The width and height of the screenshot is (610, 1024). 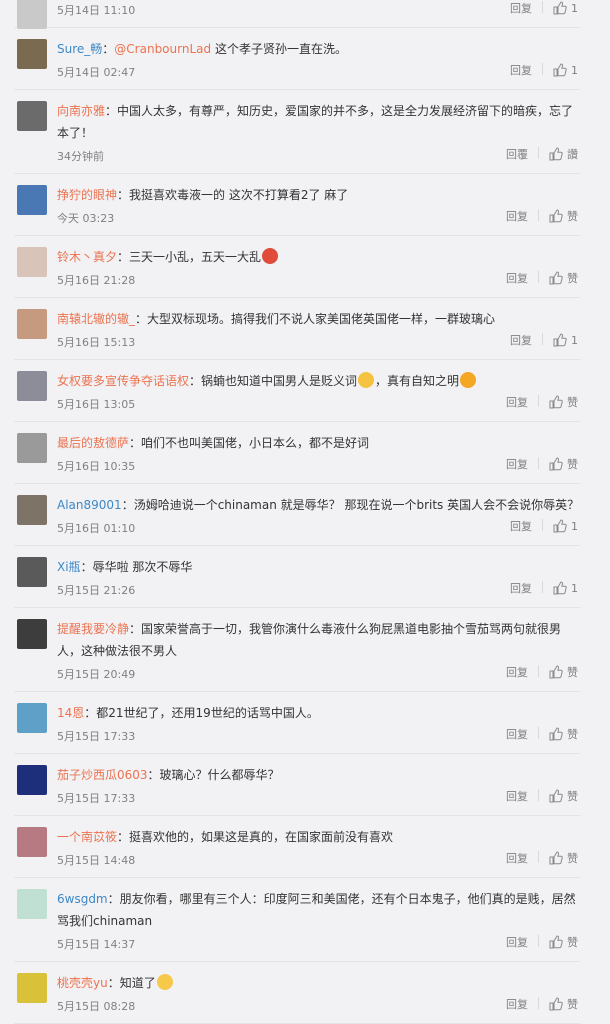 I want to click on comment-username: 最后的敖德萨, so click(x=93, y=443).